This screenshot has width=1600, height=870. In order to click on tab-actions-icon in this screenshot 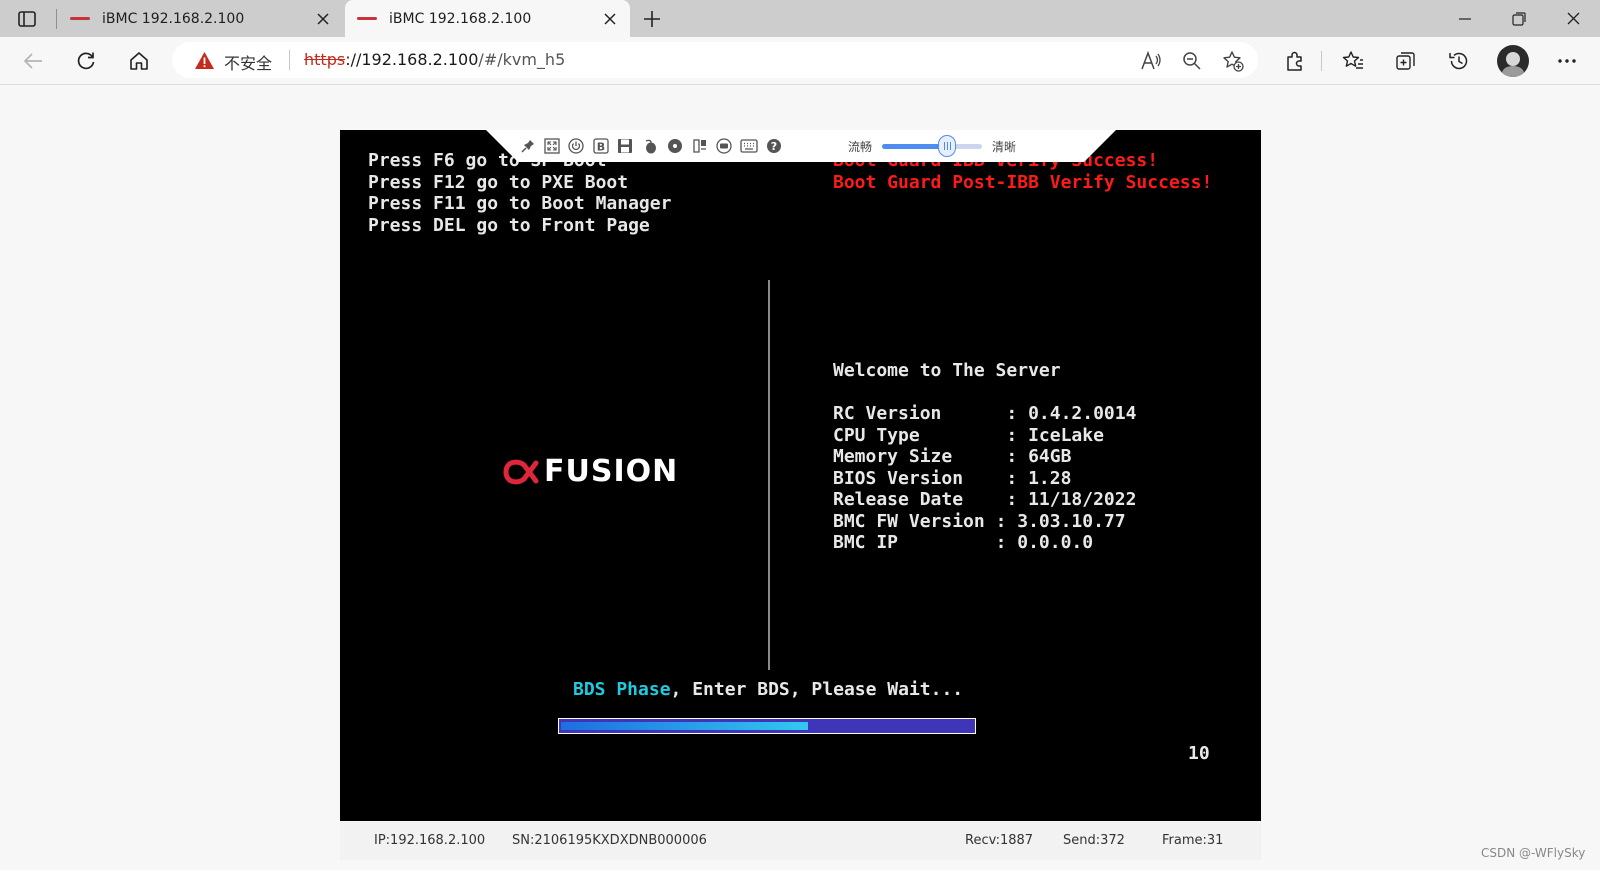, I will do `click(27, 19)`.